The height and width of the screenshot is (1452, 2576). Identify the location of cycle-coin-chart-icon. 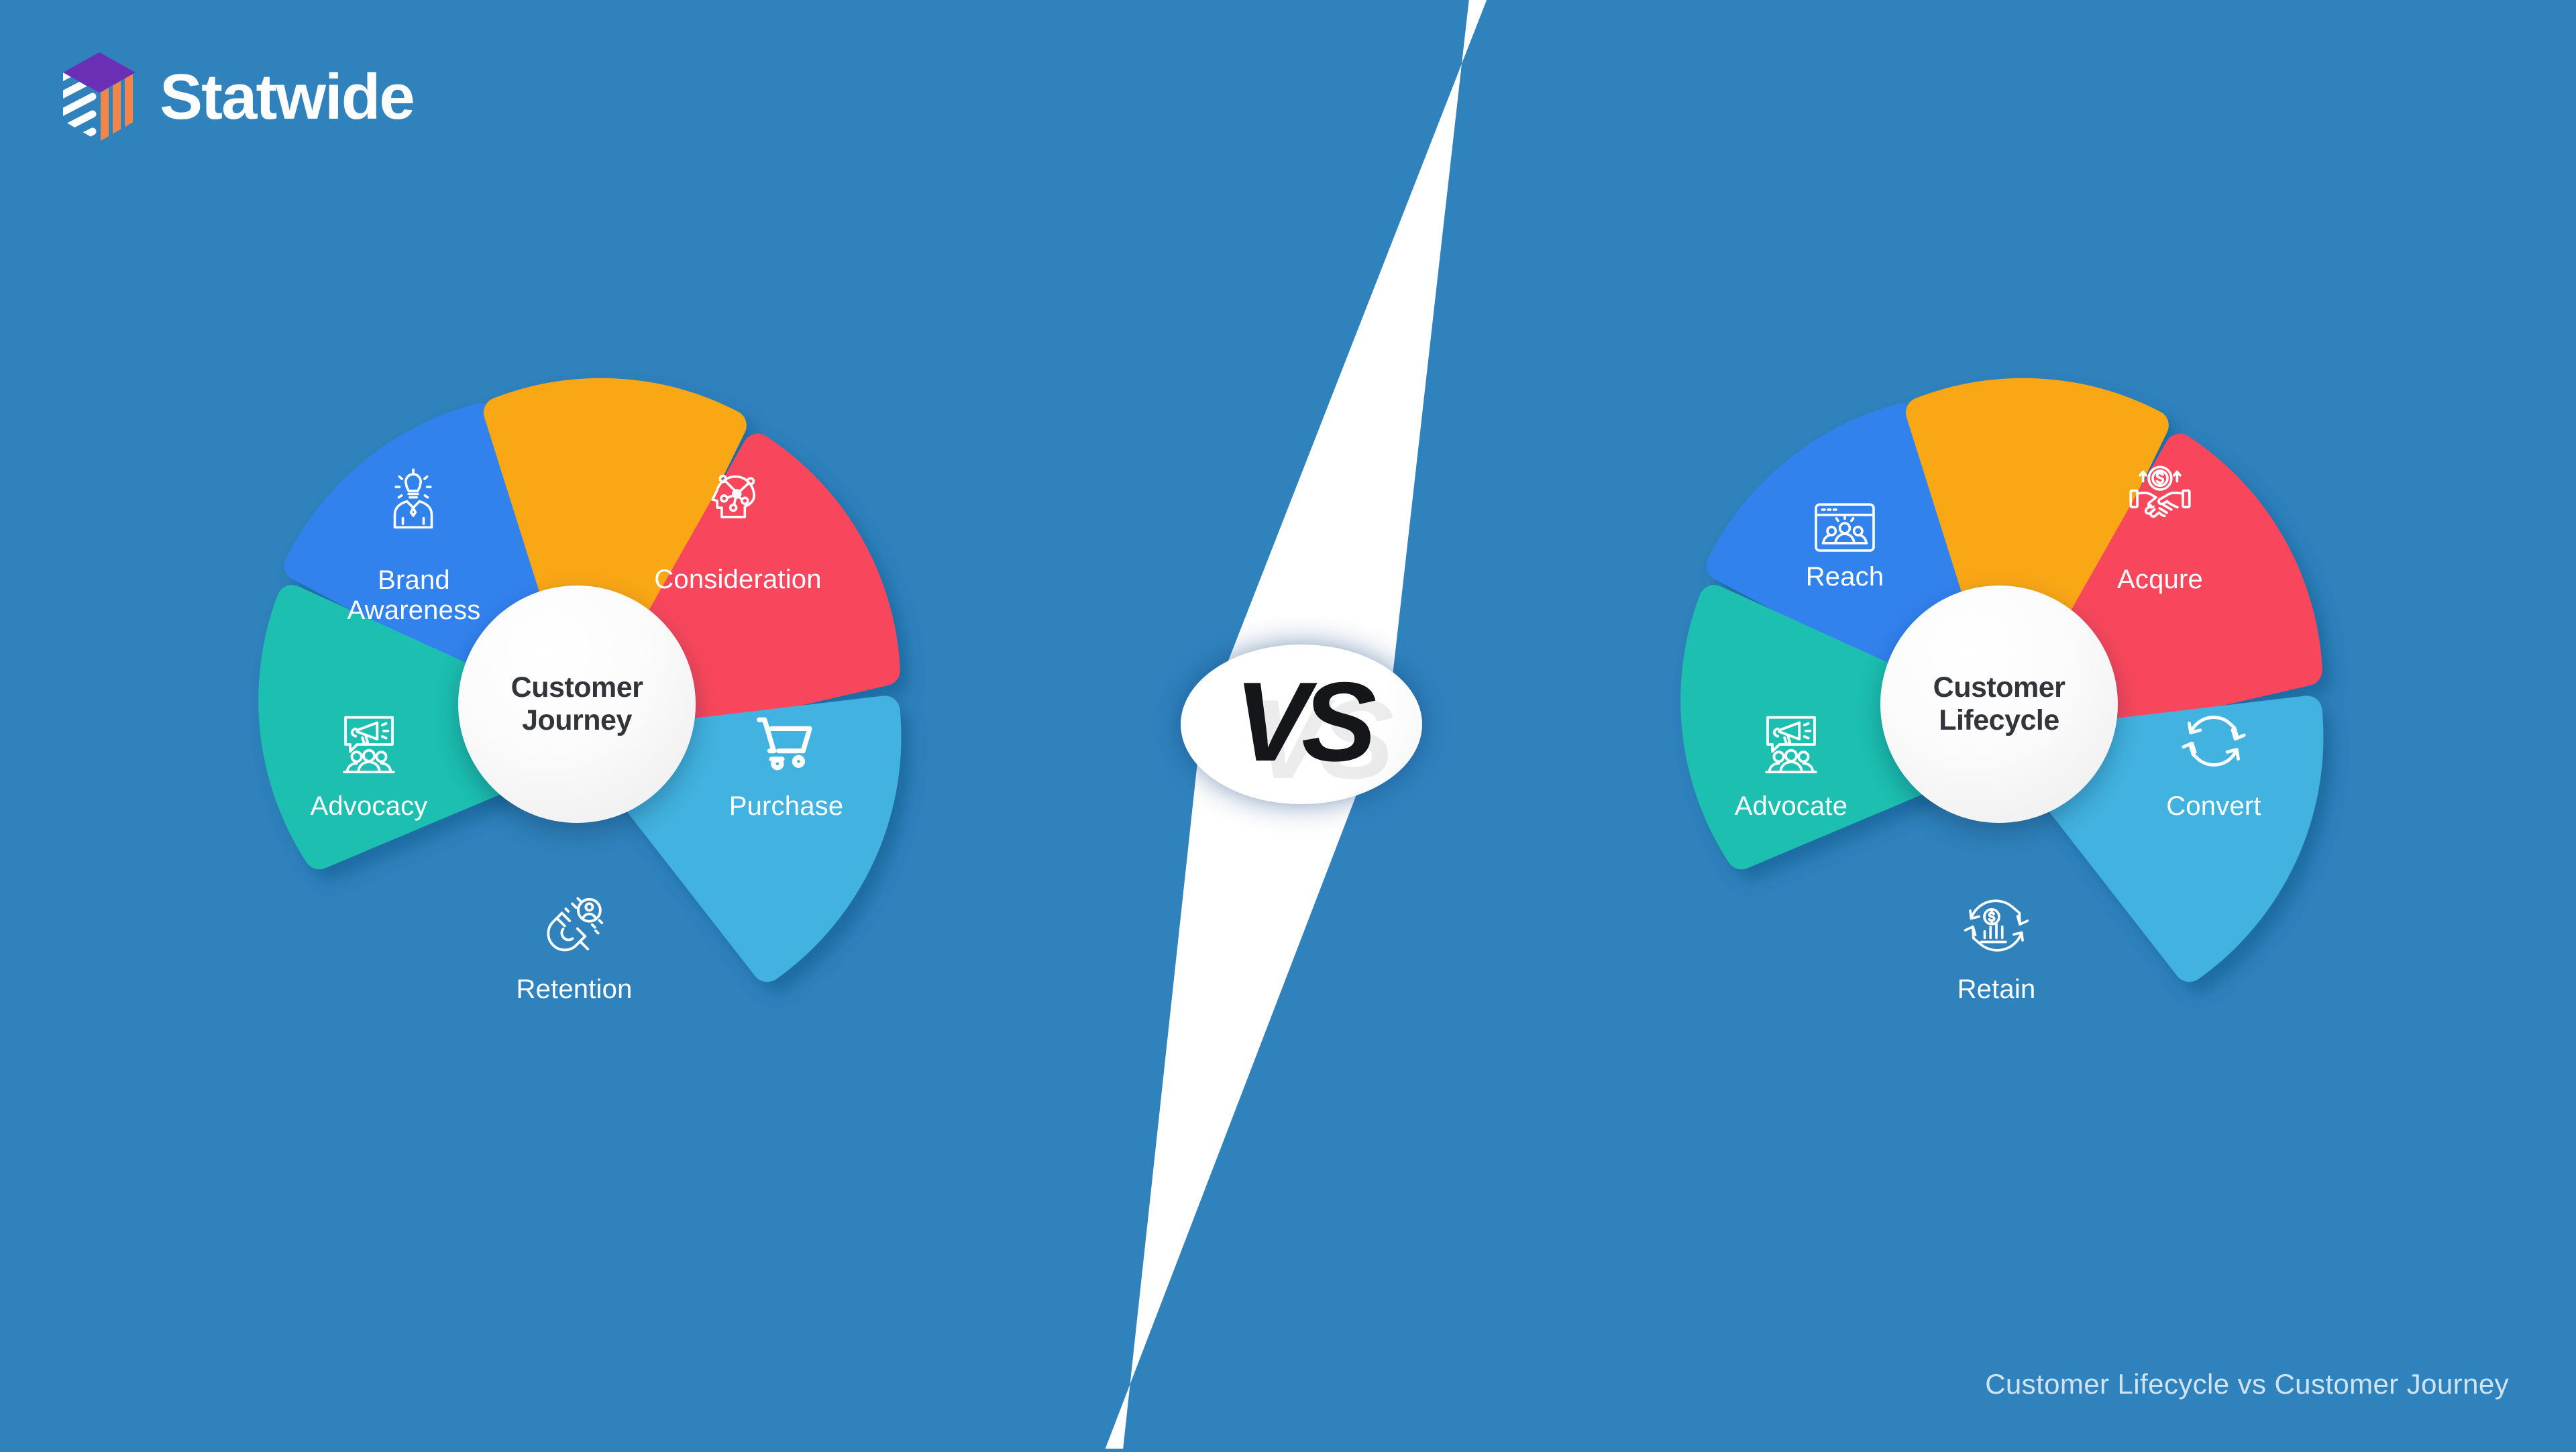
(1996, 925).